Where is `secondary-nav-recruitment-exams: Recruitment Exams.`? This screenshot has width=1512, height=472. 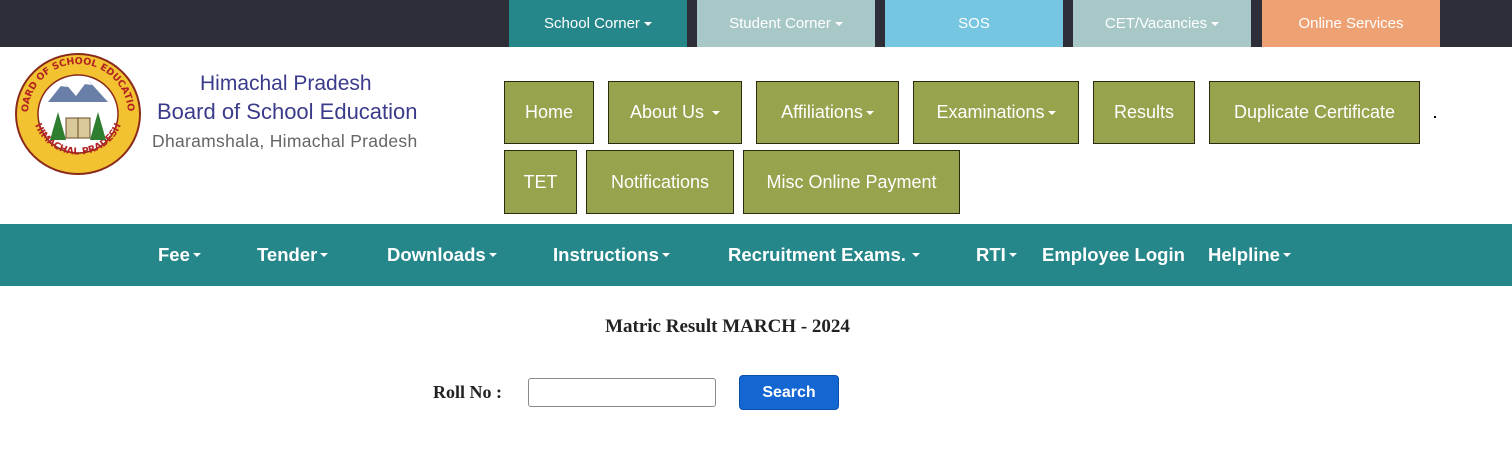
secondary-nav-recruitment-exams: Recruitment Exams. is located at coordinates (824, 255).